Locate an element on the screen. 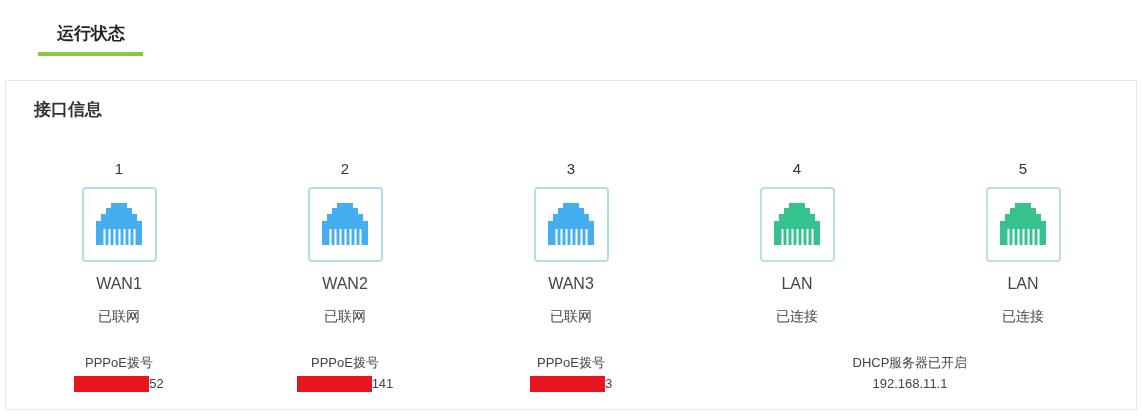  ip-address: 3 is located at coordinates (608, 384).